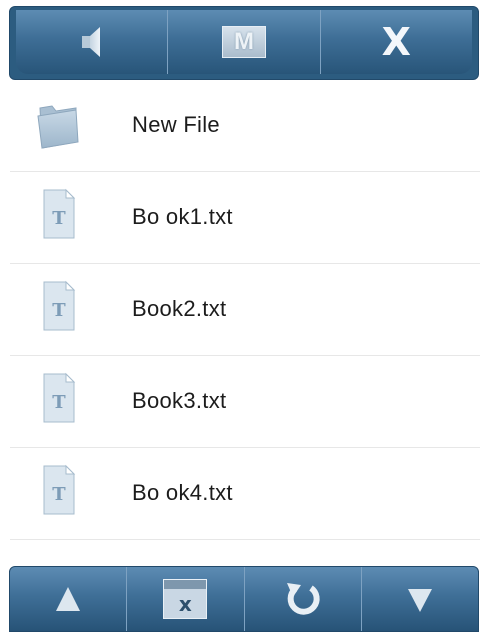  Describe the element at coordinates (179, 400) in the screenshot. I see `list-item-label: Book3.txt` at that location.